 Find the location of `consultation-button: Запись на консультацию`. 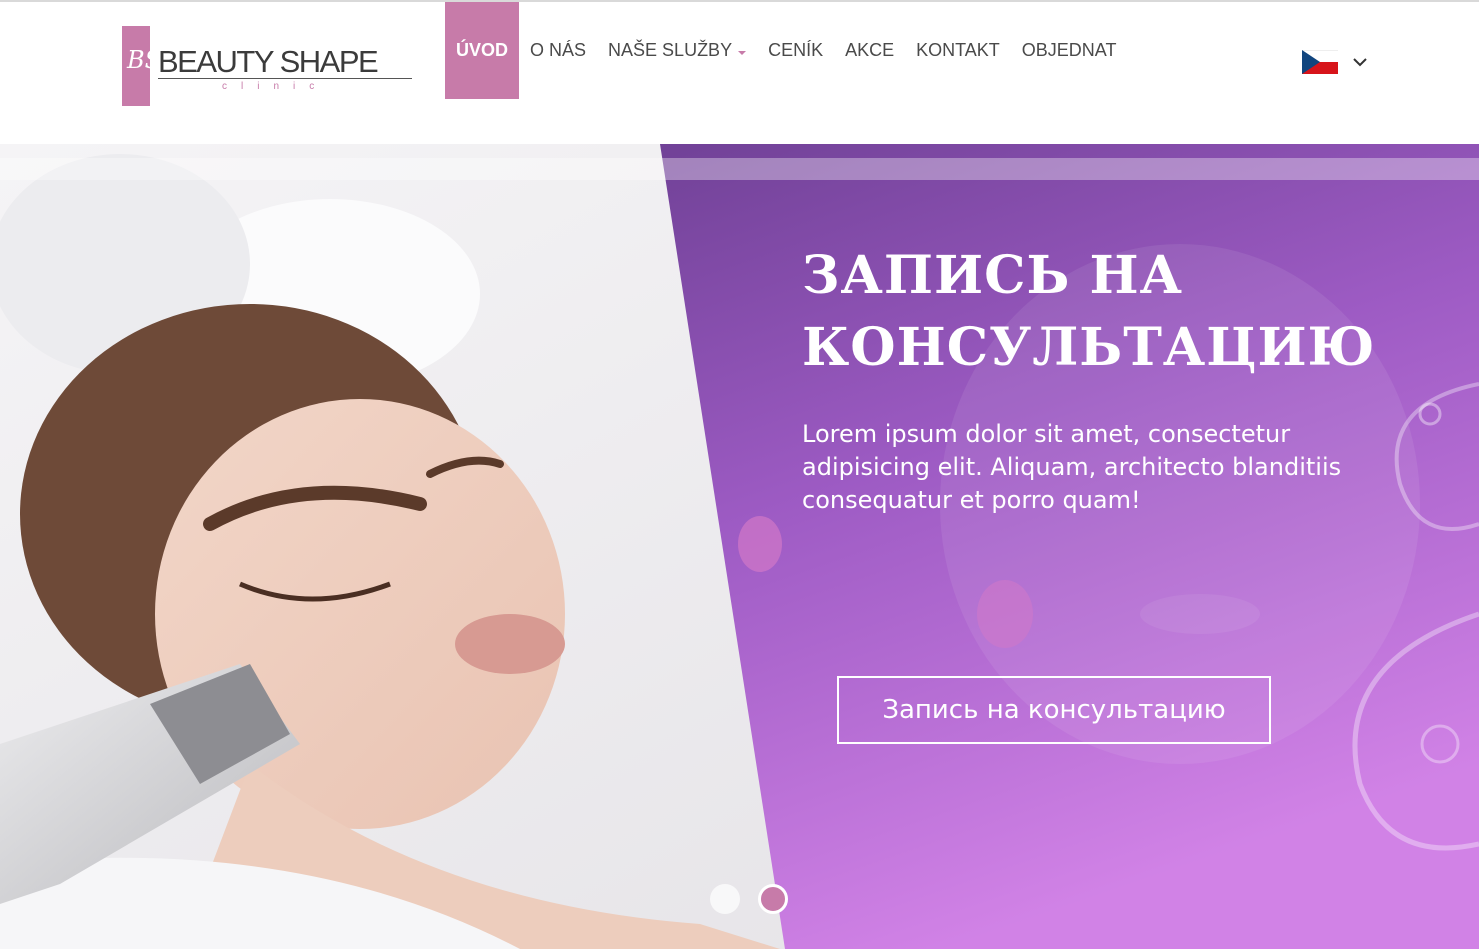

consultation-button: Запись на консультацию is located at coordinates (1054, 710).